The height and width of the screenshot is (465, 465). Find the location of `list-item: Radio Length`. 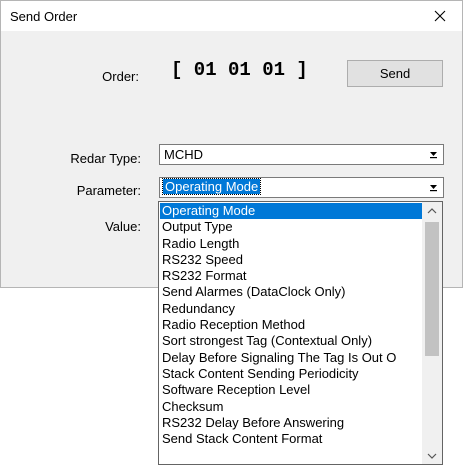

list-item: Radio Length is located at coordinates (291, 244).